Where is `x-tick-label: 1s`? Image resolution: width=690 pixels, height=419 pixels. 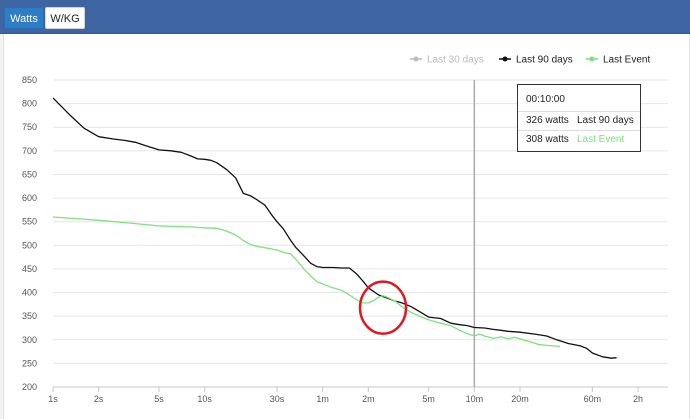
x-tick-label: 1s is located at coordinates (53, 399).